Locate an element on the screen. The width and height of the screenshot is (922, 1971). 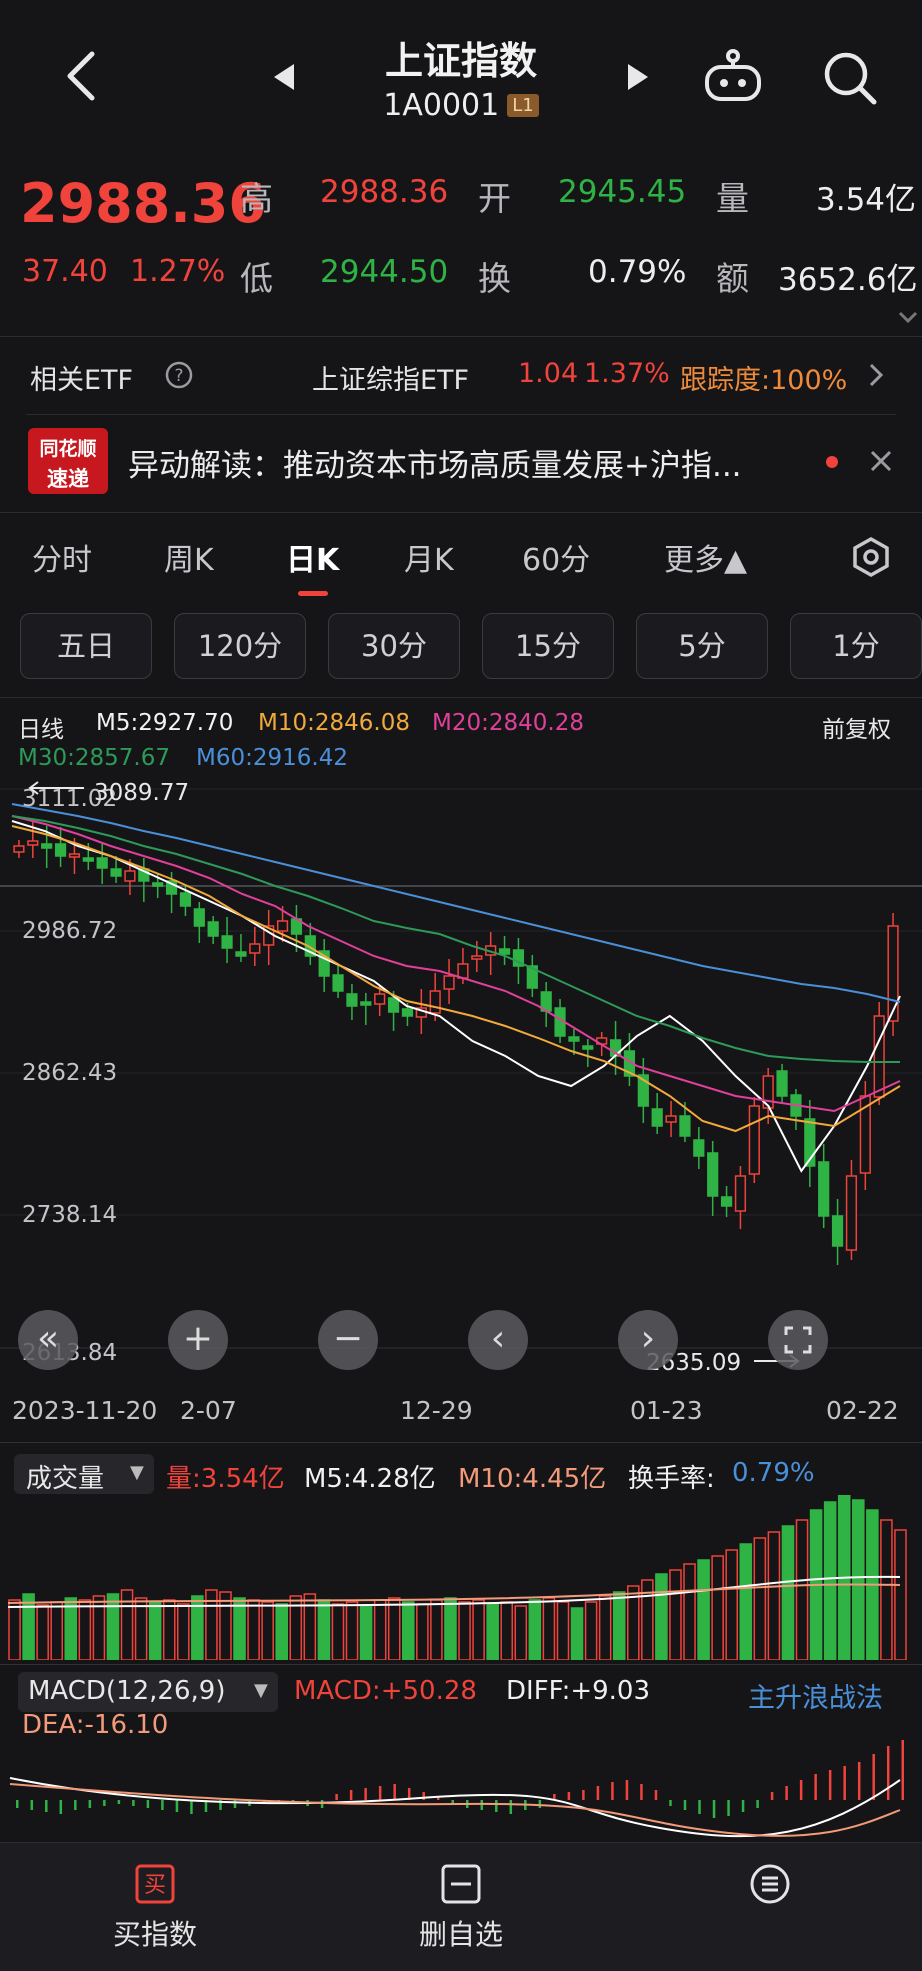
adjust-mode: 前复权 is located at coordinates (856, 727).